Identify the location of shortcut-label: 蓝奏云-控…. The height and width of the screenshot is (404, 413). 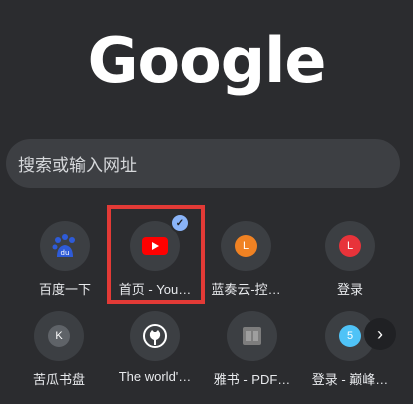
(246, 289).